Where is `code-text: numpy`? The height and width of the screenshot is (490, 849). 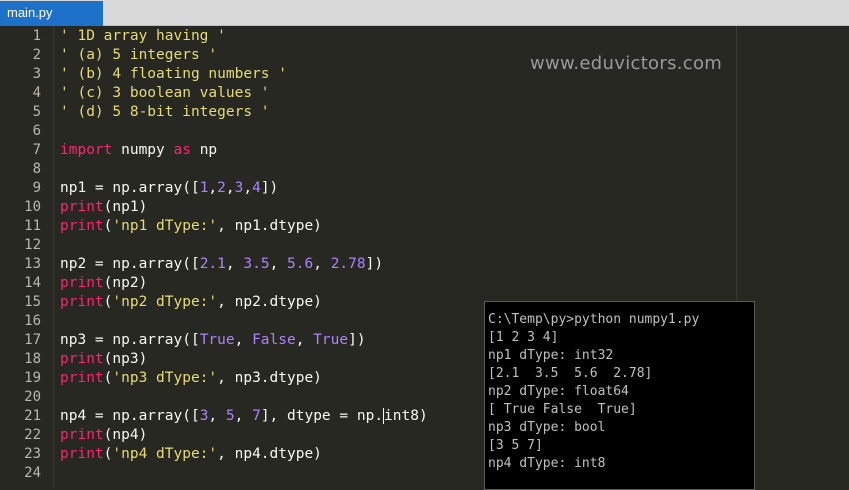
code-text: numpy is located at coordinates (143, 150).